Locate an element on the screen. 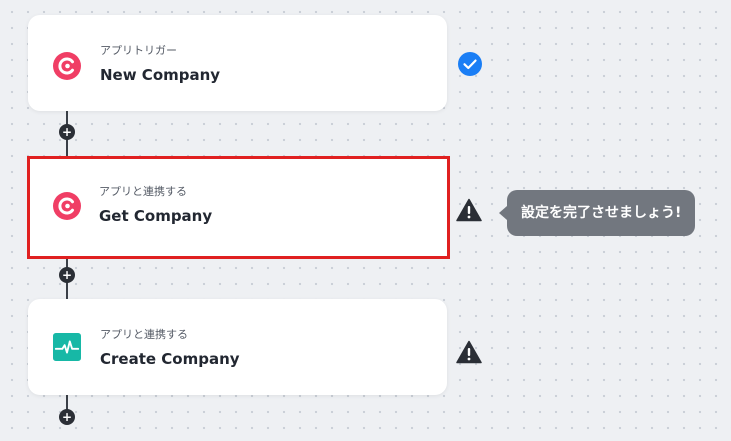 This screenshot has width=731, height=441. flow-step-card-create-company: アプリと連携する Create Company is located at coordinates (237, 347).